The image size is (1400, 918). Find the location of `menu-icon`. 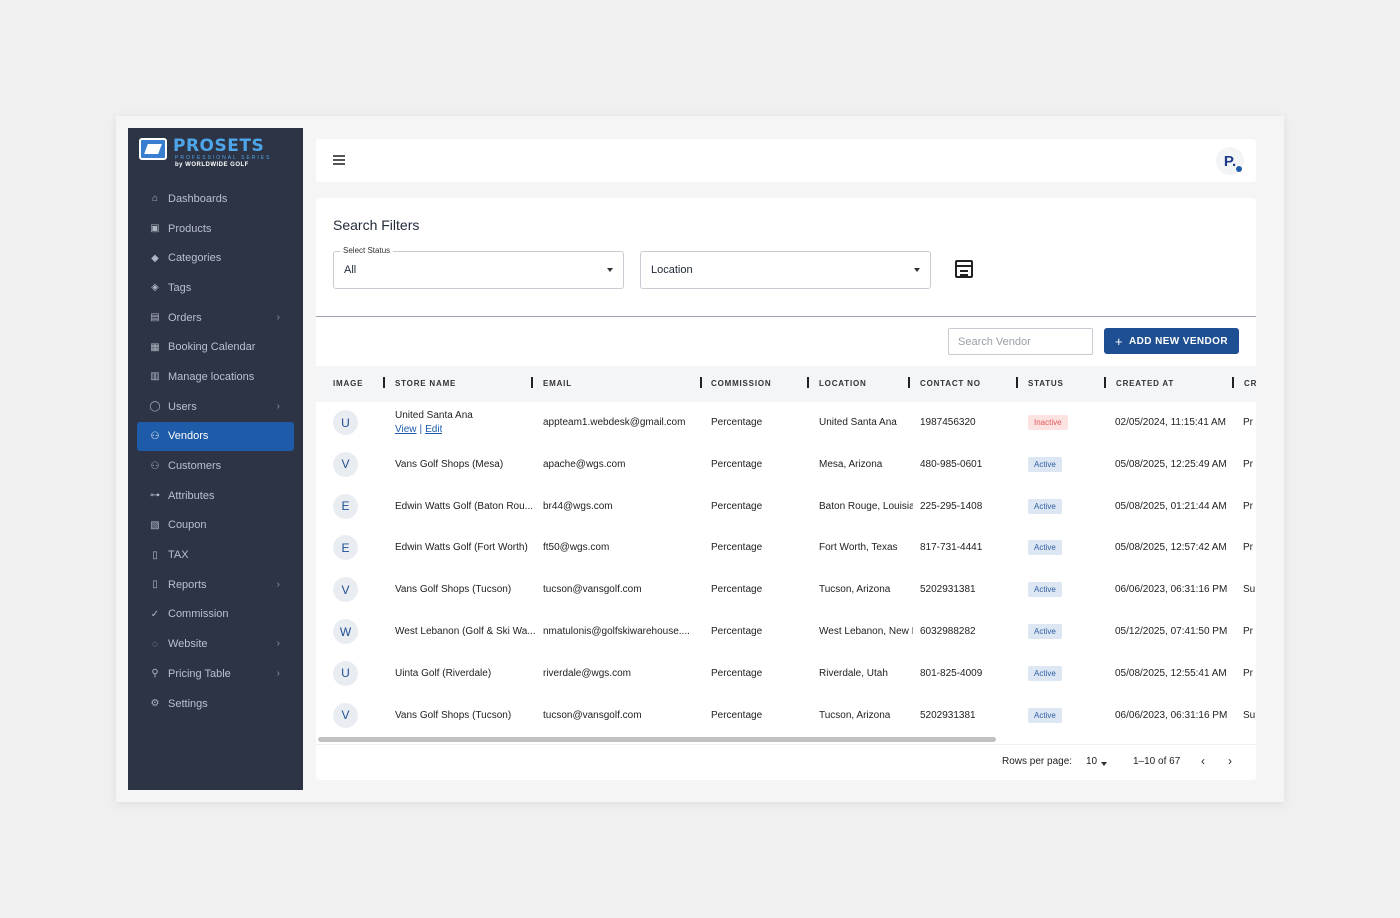

menu-icon is located at coordinates (339, 160).